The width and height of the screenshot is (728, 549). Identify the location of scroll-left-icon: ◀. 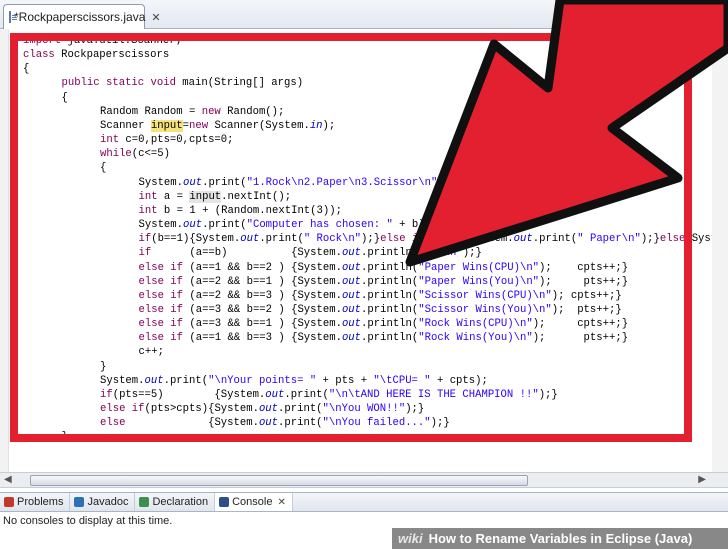
(8, 479).